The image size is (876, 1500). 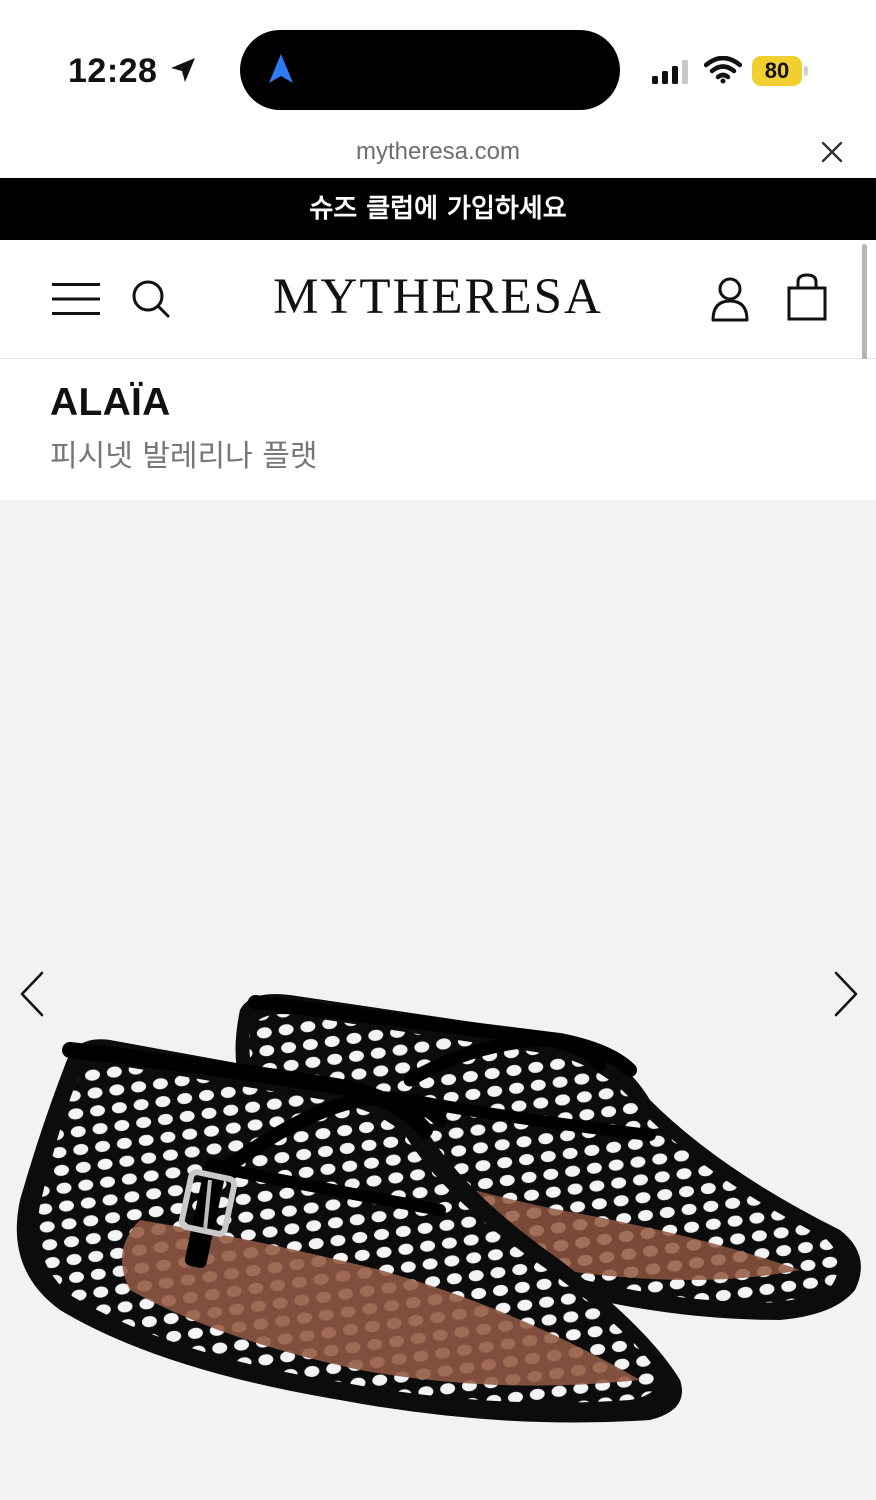 What do you see at coordinates (183, 70) in the screenshot?
I see `location-arrow-icon` at bounding box center [183, 70].